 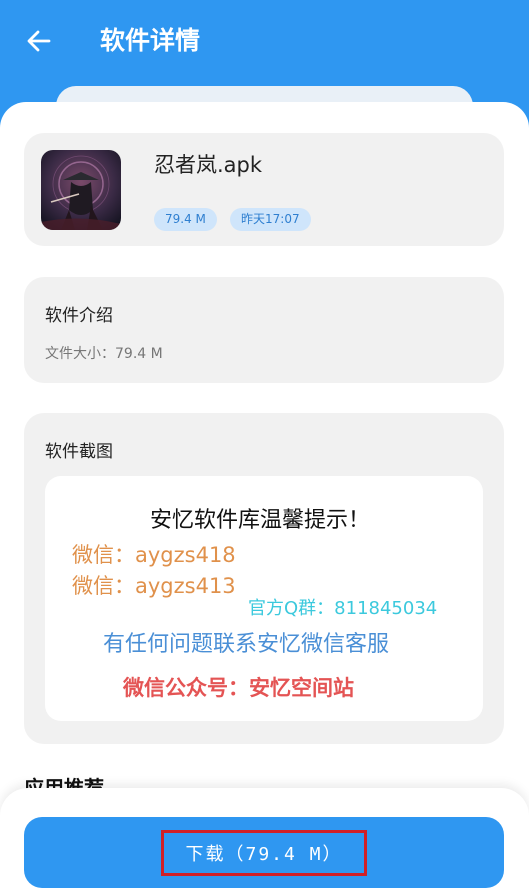 I want to click on app-info-card: 忍者岚.apk 79.4 M 昨天17:07, so click(x=264, y=189).